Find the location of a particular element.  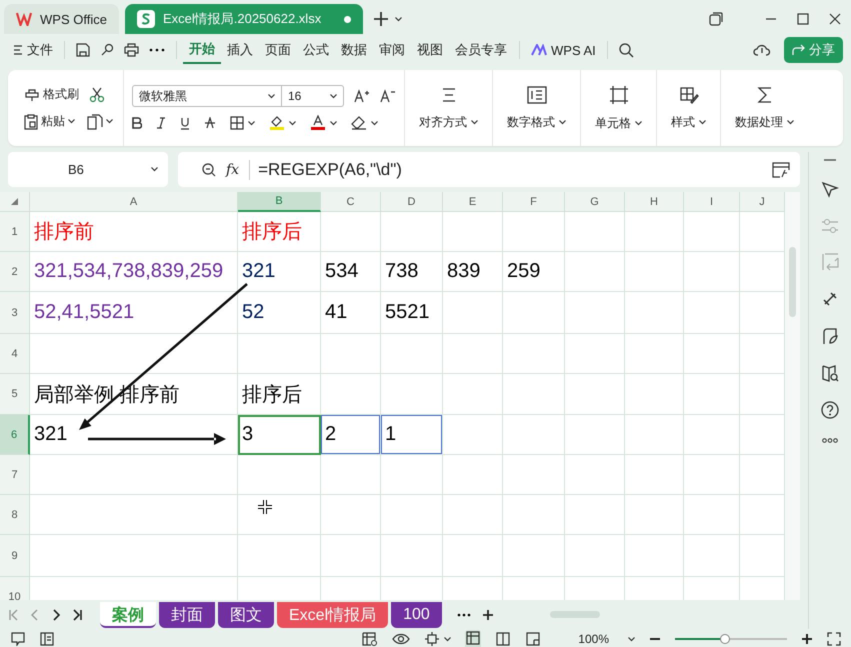

sheet-tab: Excel情报局 is located at coordinates (332, 615).